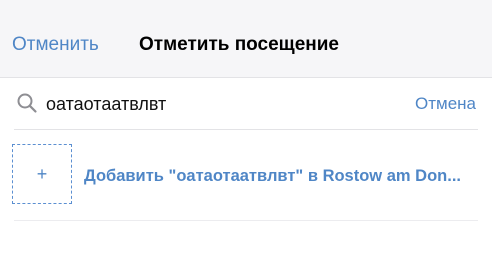 Image resolution: width=492 pixels, height=276 pixels. Describe the element at coordinates (445, 104) in the screenshot. I see `search-cancel-button: Отмена` at that location.